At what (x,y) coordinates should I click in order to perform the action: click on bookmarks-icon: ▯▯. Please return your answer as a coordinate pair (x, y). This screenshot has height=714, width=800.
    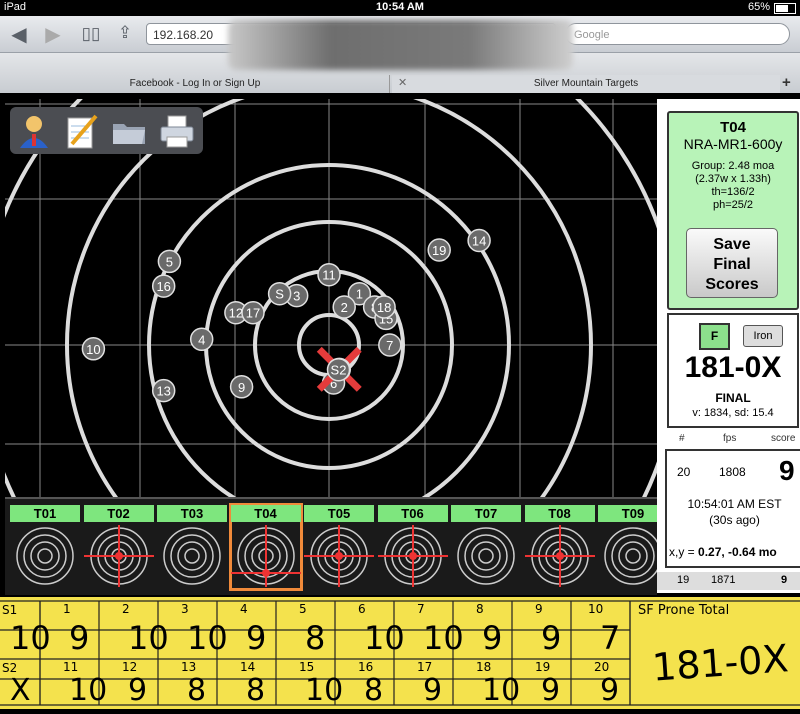
    Looking at the image, I should click on (91, 34).